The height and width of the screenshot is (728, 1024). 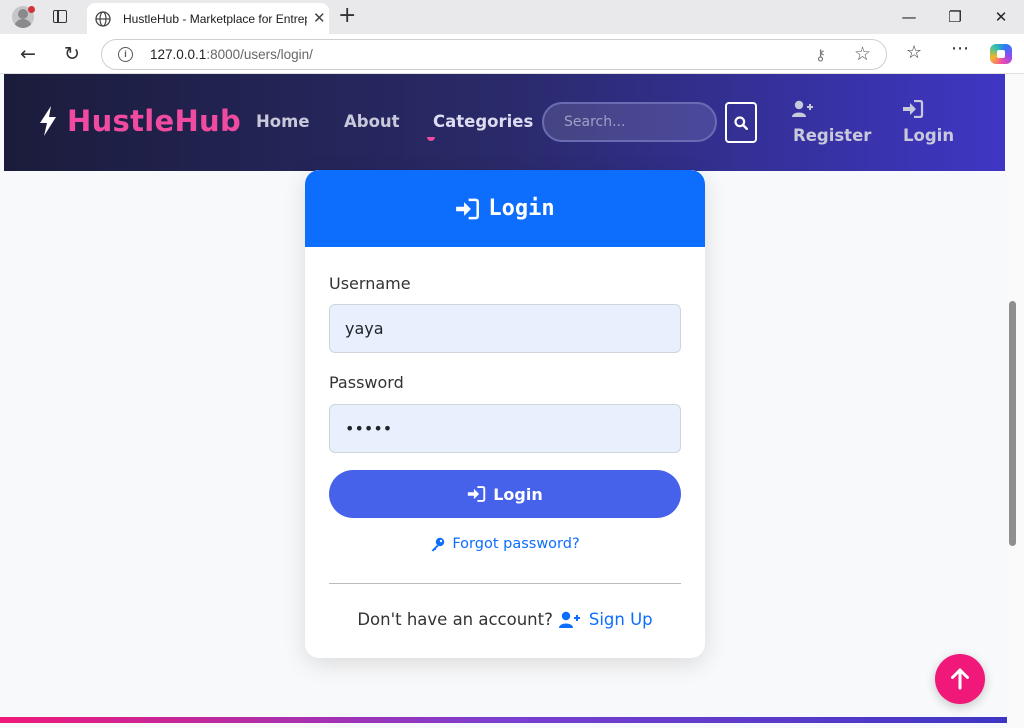 What do you see at coordinates (629, 122) in the screenshot?
I see `search-input` at bounding box center [629, 122].